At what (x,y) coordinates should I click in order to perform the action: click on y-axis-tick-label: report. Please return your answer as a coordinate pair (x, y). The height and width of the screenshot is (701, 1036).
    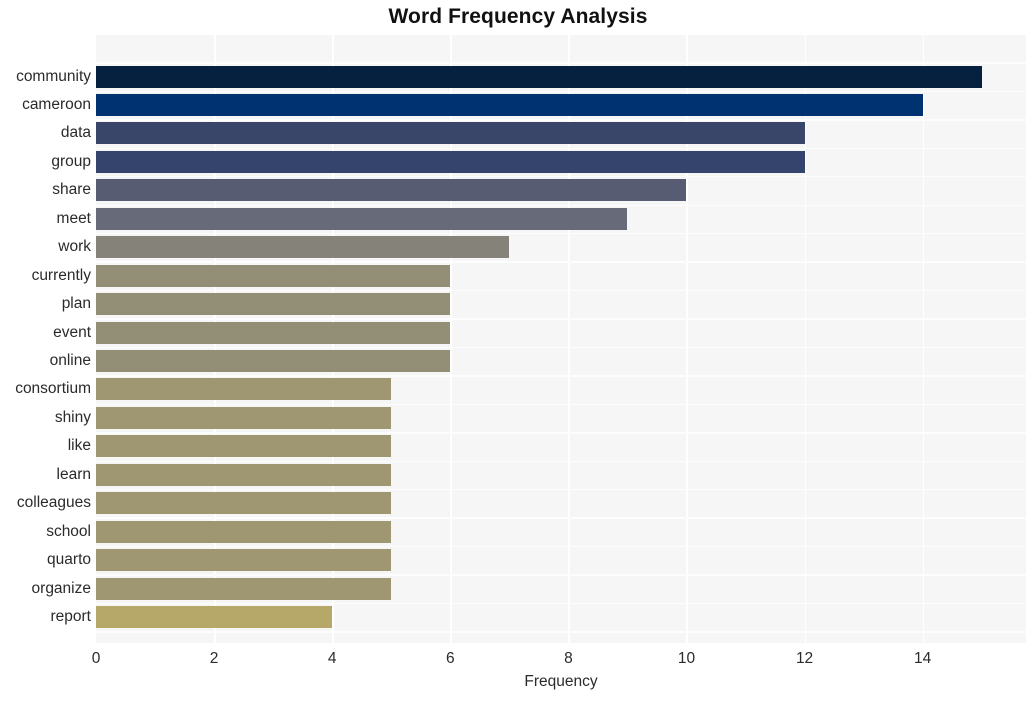
    Looking at the image, I should click on (71, 617).